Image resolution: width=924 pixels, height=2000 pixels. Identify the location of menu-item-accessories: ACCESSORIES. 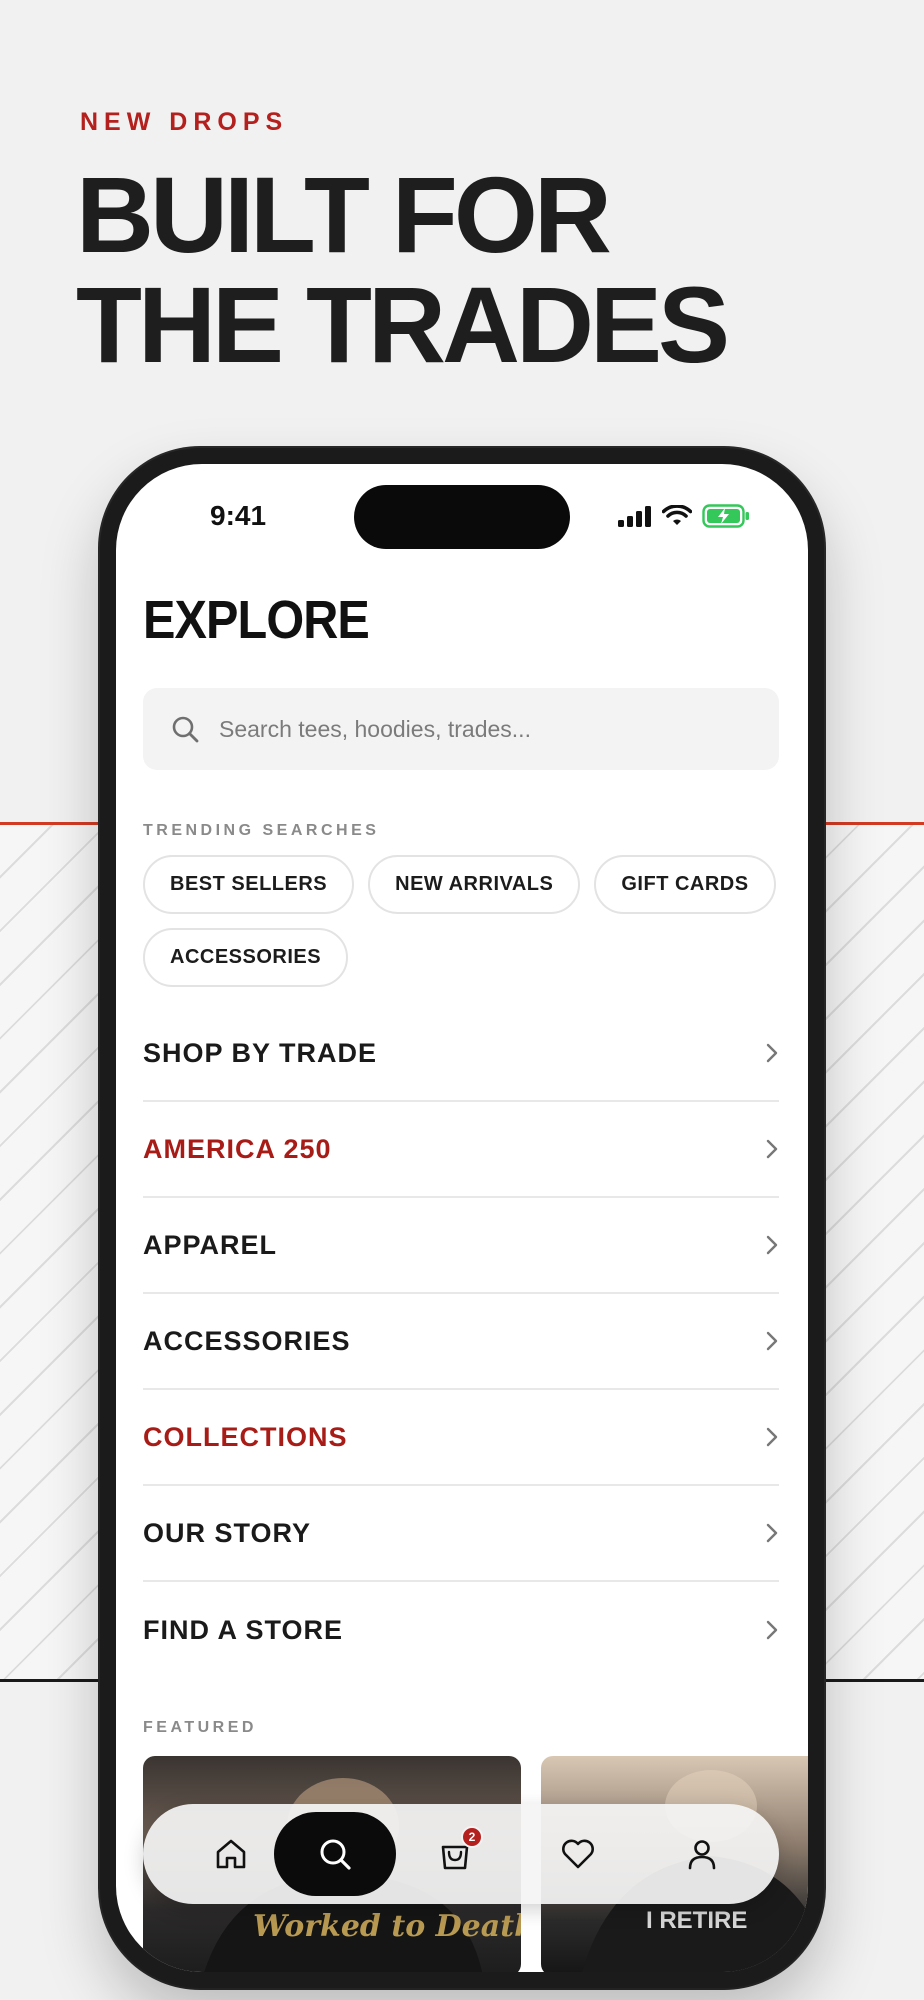
(461, 1342).